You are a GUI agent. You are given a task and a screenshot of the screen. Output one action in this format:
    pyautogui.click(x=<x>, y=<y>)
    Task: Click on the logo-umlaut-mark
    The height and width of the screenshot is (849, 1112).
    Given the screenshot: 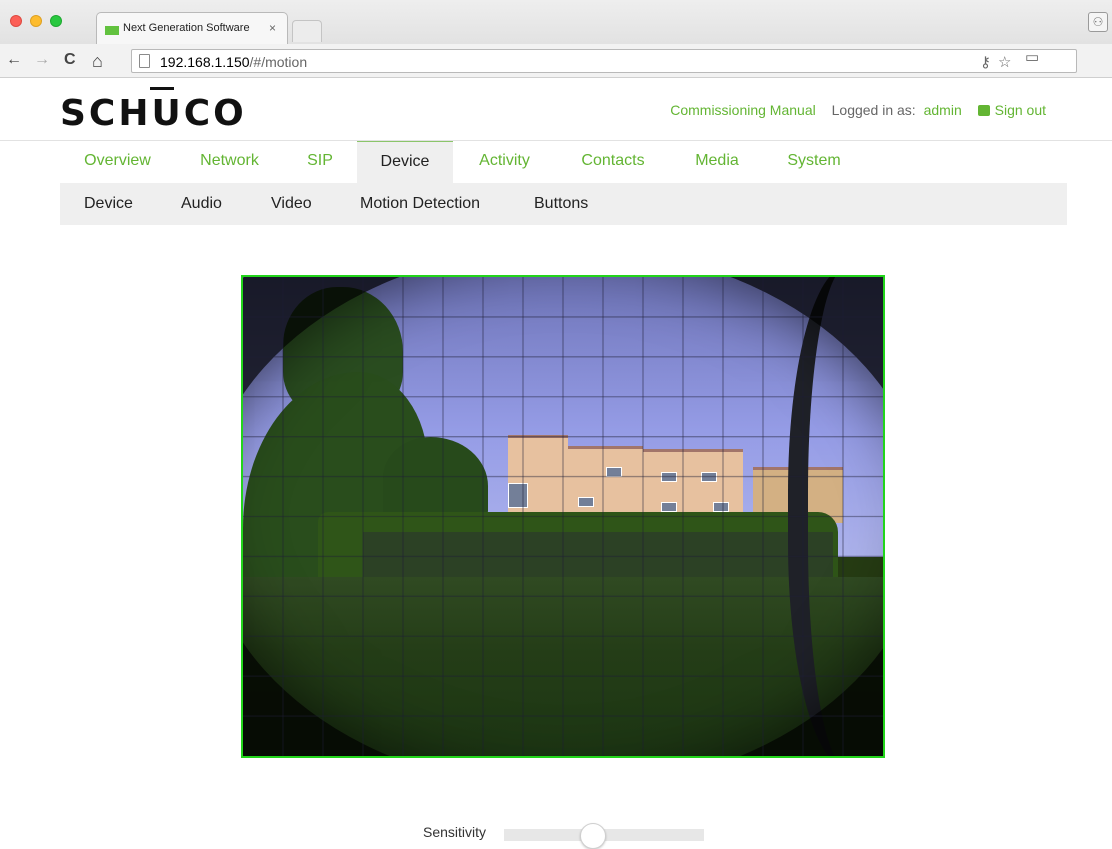 What is the action you would take?
    pyautogui.click(x=162, y=90)
    